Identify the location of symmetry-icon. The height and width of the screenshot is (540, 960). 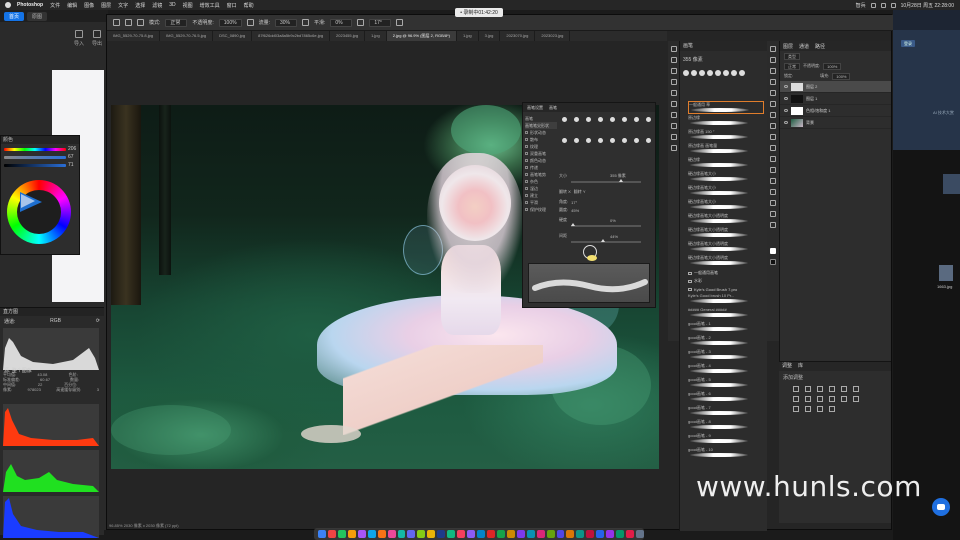
(400, 22).